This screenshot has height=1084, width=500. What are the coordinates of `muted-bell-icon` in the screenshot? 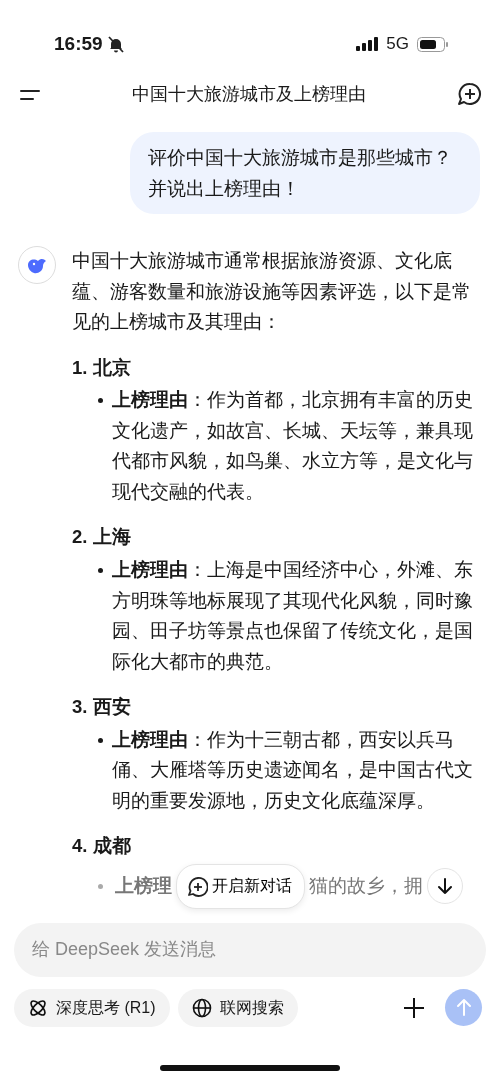 It's located at (115, 44).